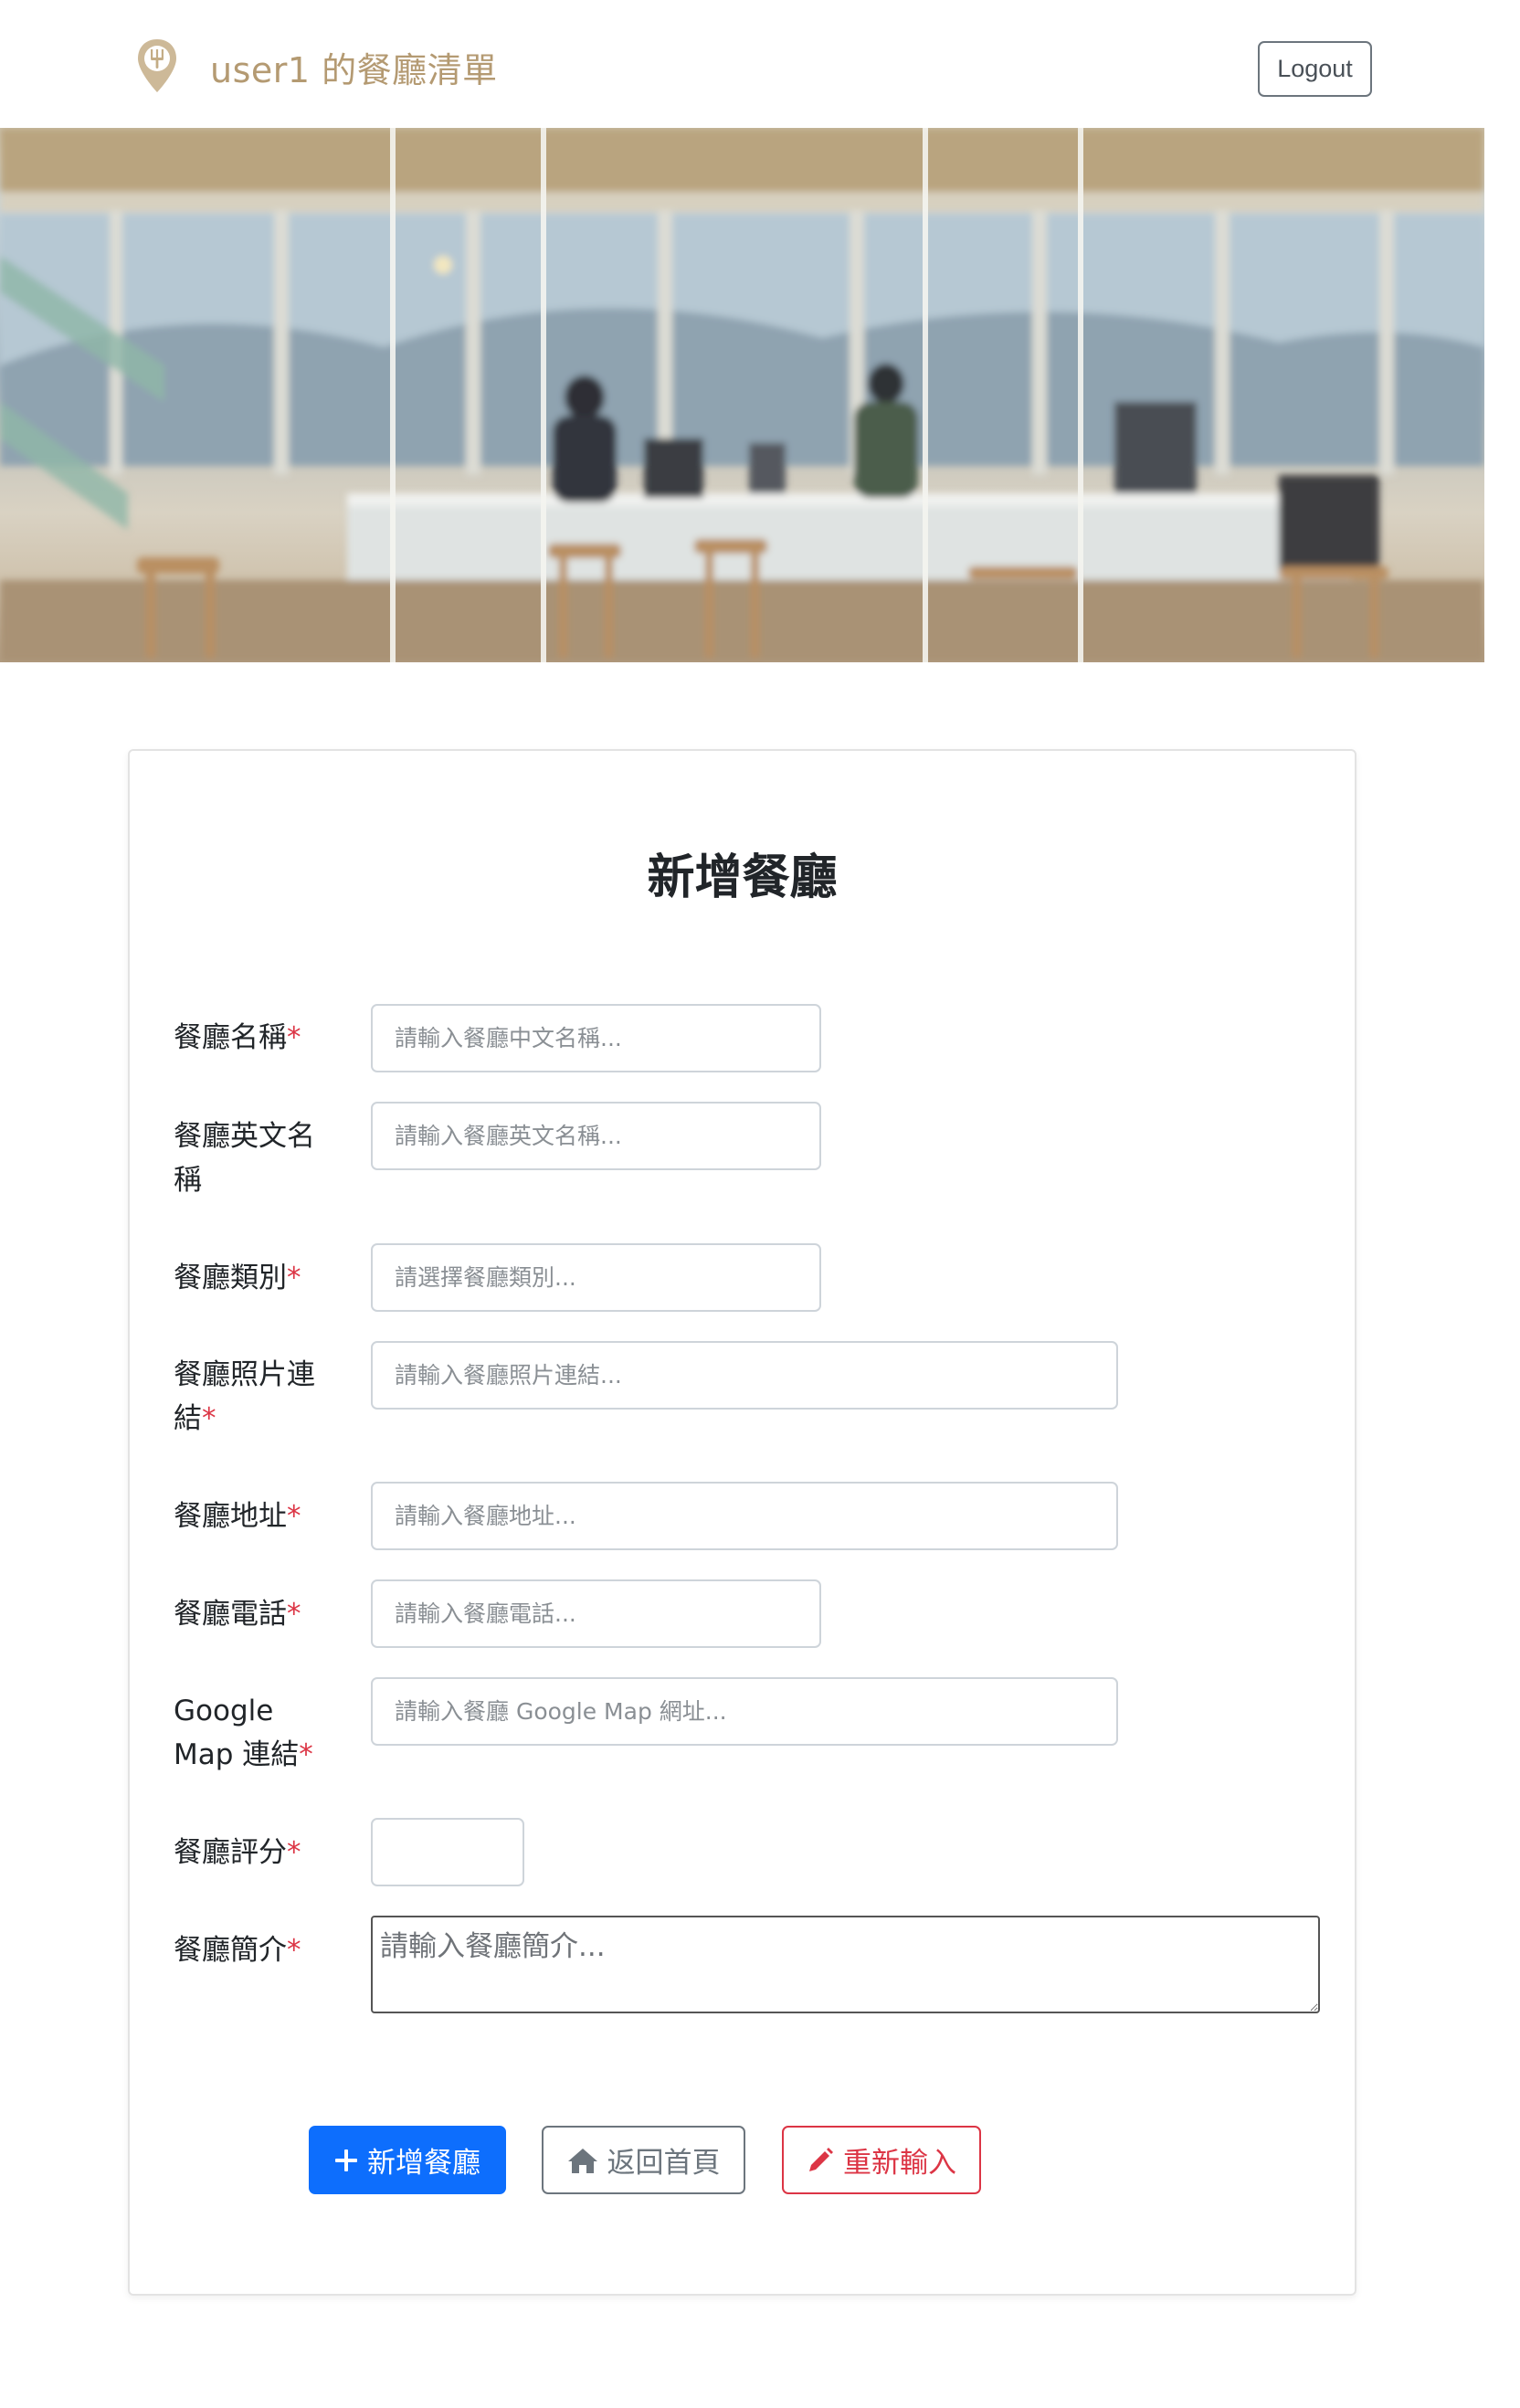 This screenshot has width=1520, height=2408. What do you see at coordinates (745, 1711) in the screenshot?
I see `google-map-input` at bounding box center [745, 1711].